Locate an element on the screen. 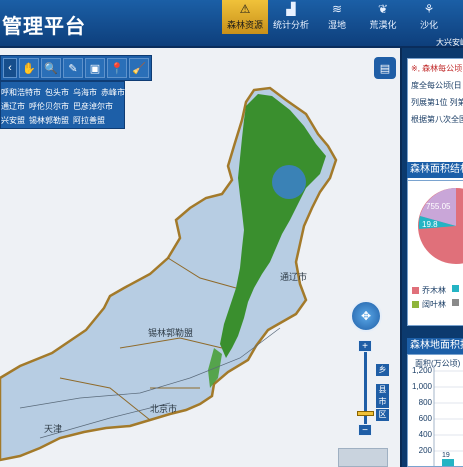 The image size is (463, 467). map-label: 通辽市 is located at coordinates (294, 277).